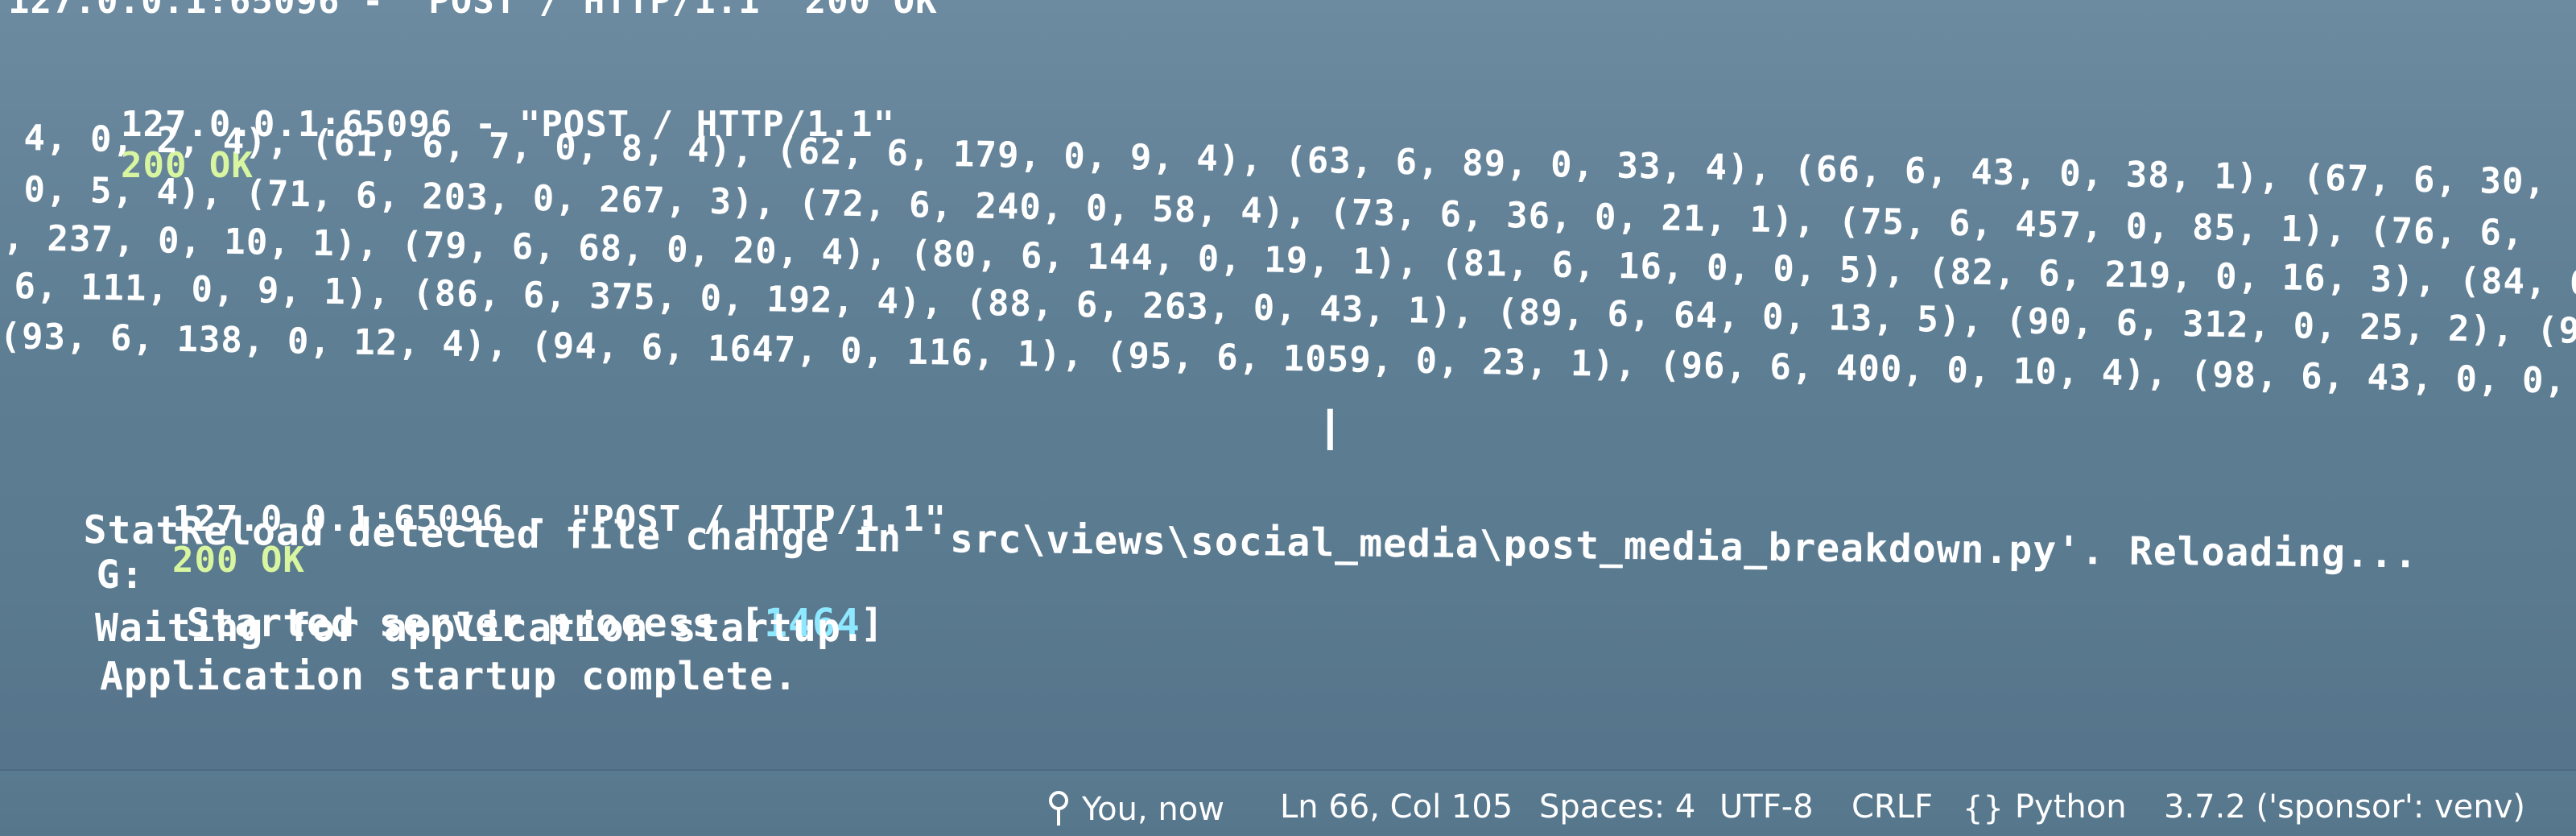 This screenshot has height=836, width=2576. What do you see at coordinates (1153, 809) in the screenshot?
I see `git-blame-label: You, now` at bounding box center [1153, 809].